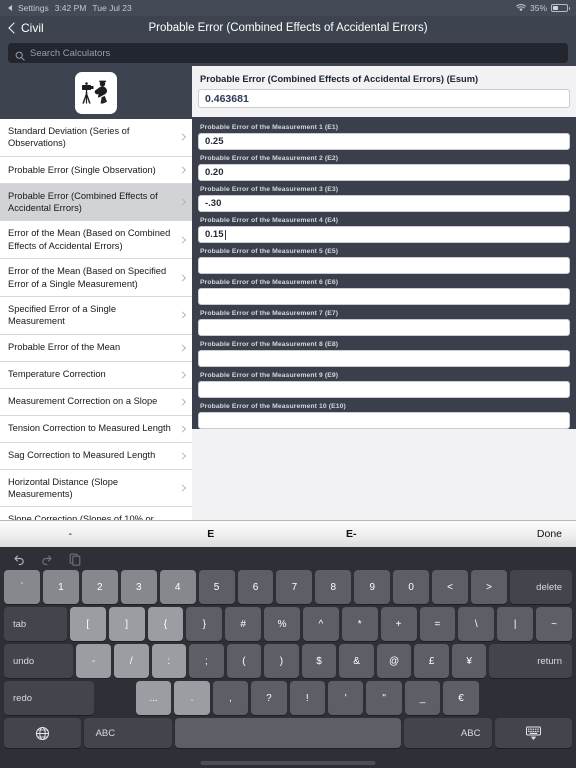  I want to click on key-delete: delete, so click(541, 587).